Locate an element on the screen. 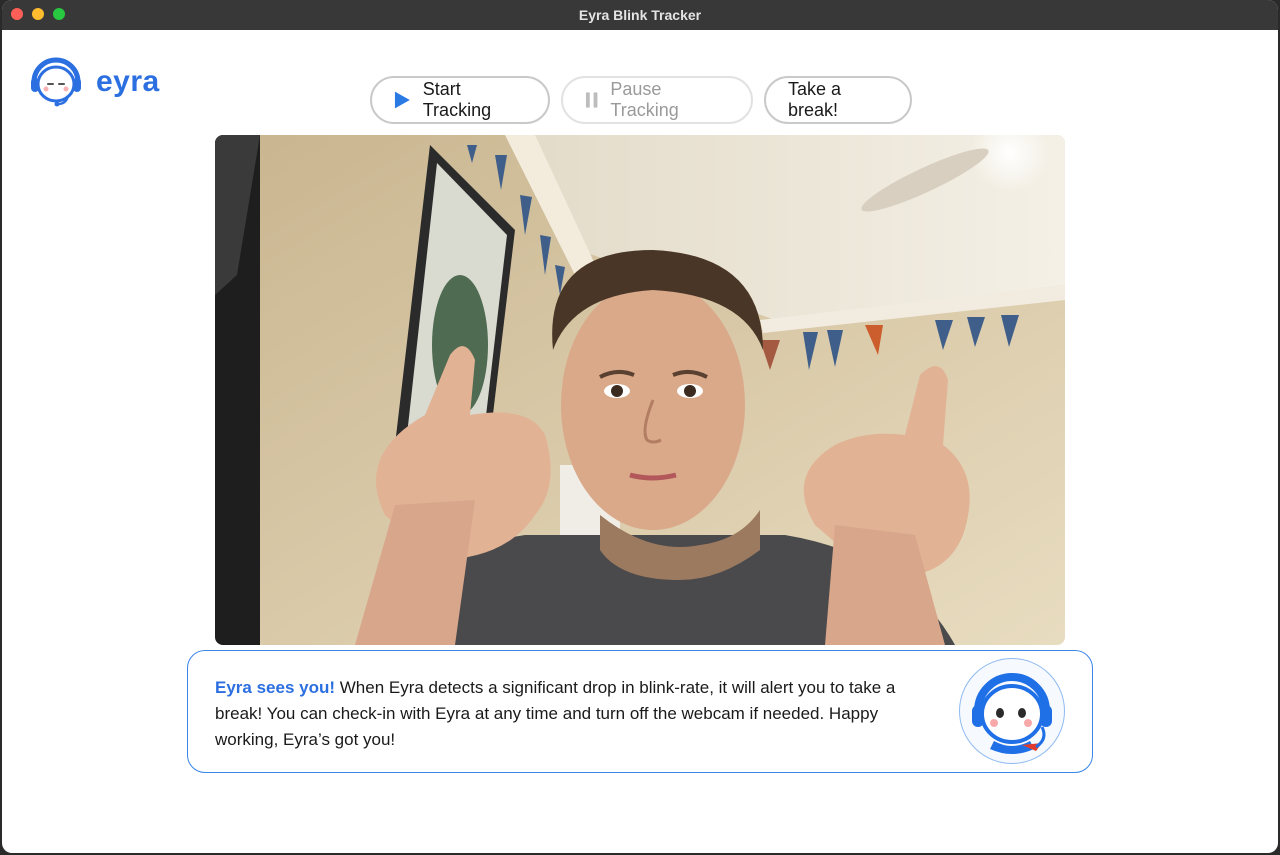 The image size is (1280, 855). title-bar: Eyra Blink Tracker is located at coordinates (640, 15).